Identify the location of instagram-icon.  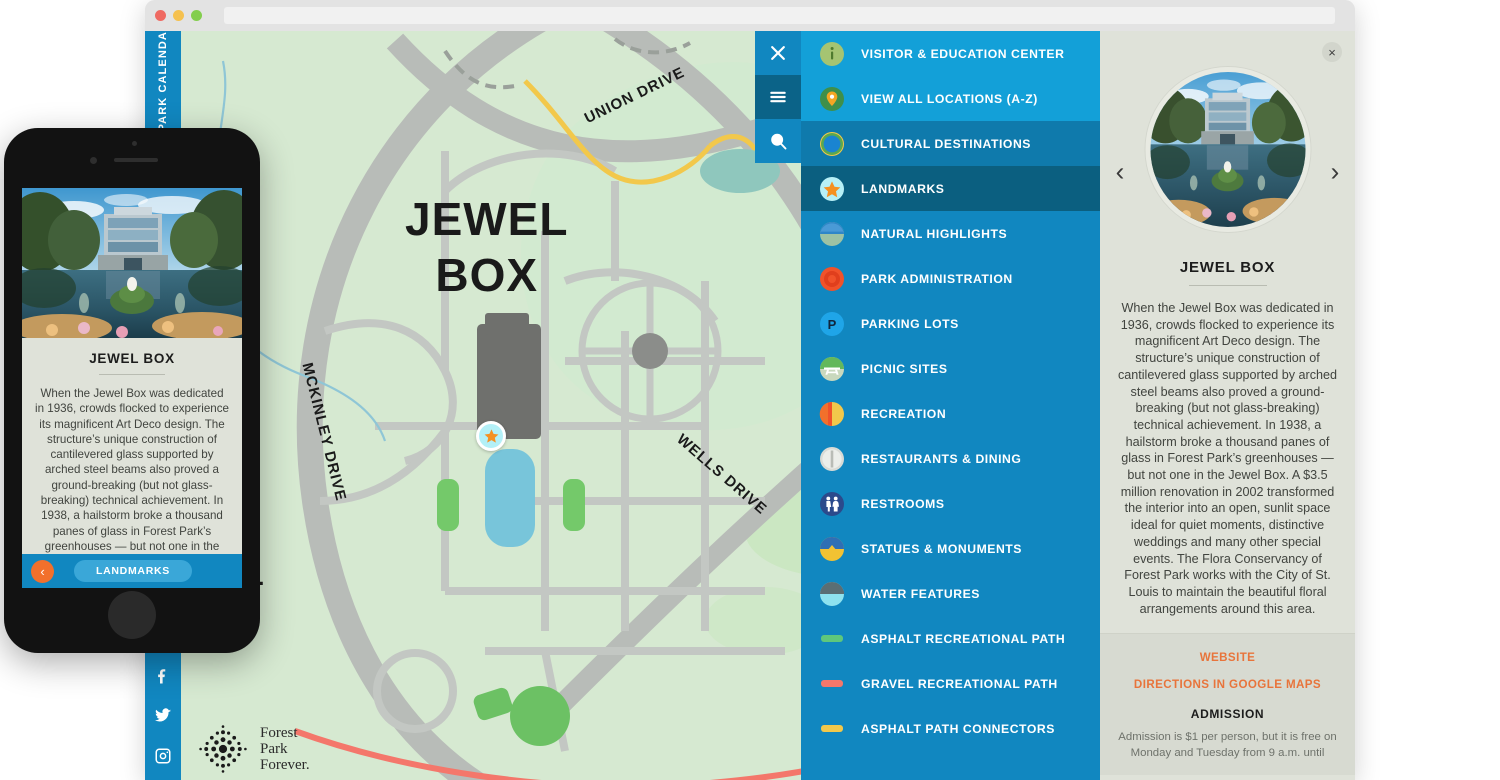
(163, 756).